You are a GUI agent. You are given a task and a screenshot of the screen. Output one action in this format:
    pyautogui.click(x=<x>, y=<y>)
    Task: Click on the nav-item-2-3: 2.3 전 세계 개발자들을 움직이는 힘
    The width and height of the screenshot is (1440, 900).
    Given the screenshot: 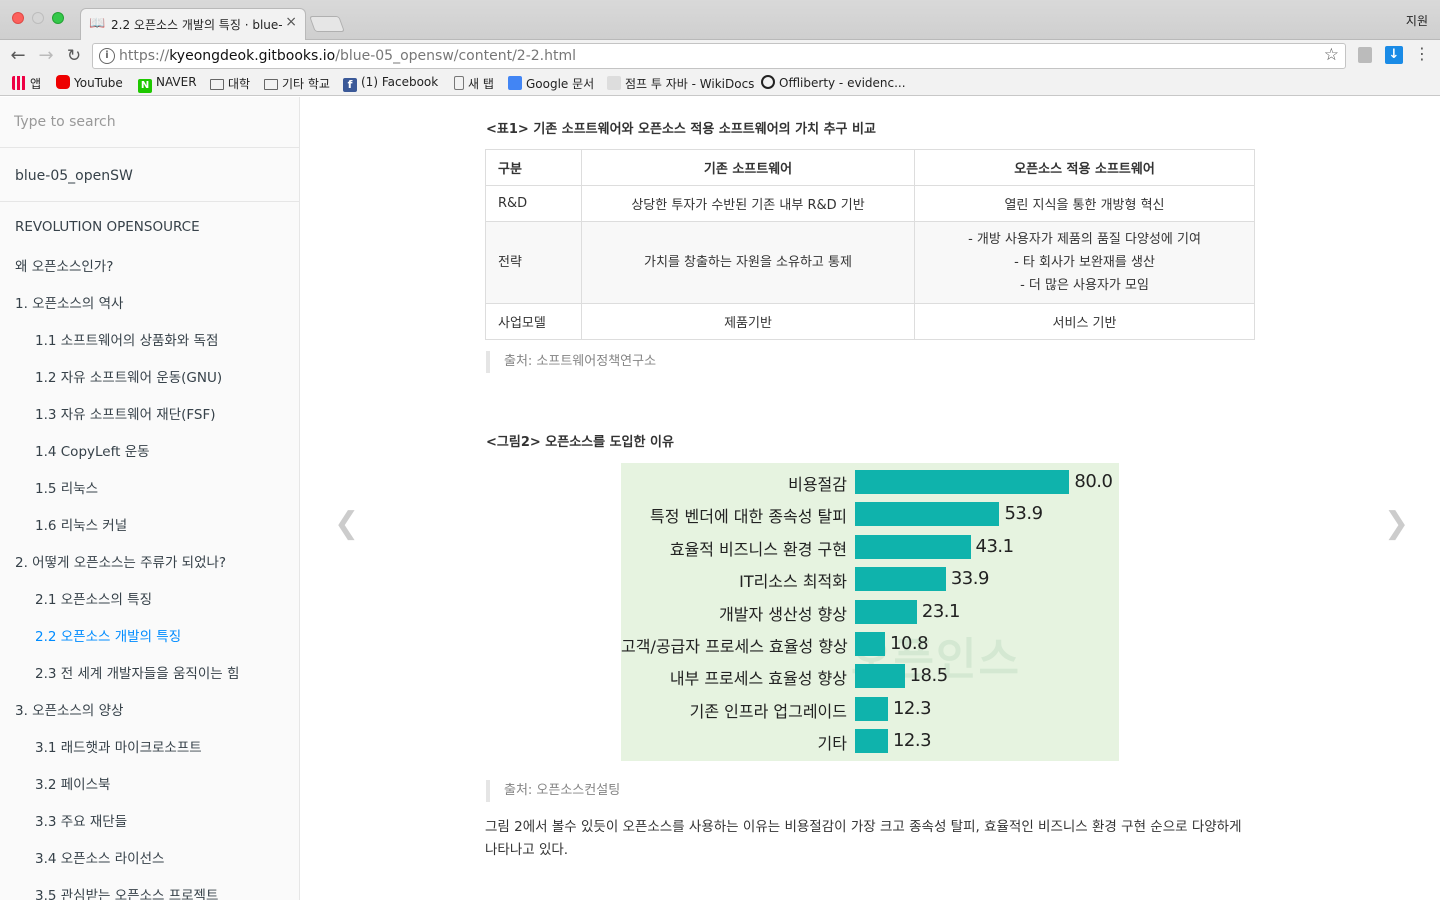 What is the action you would take?
    pyautogui.click(x=137, y=672)
    